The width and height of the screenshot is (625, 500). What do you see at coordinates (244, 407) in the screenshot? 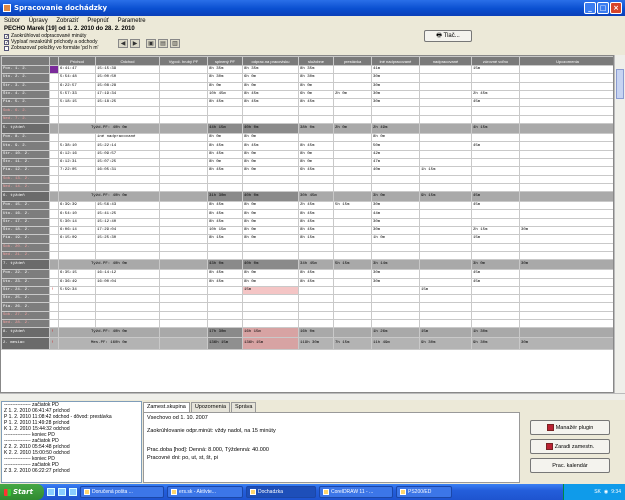
I see `tab-report: Správa` at bounding box center [244, 407].